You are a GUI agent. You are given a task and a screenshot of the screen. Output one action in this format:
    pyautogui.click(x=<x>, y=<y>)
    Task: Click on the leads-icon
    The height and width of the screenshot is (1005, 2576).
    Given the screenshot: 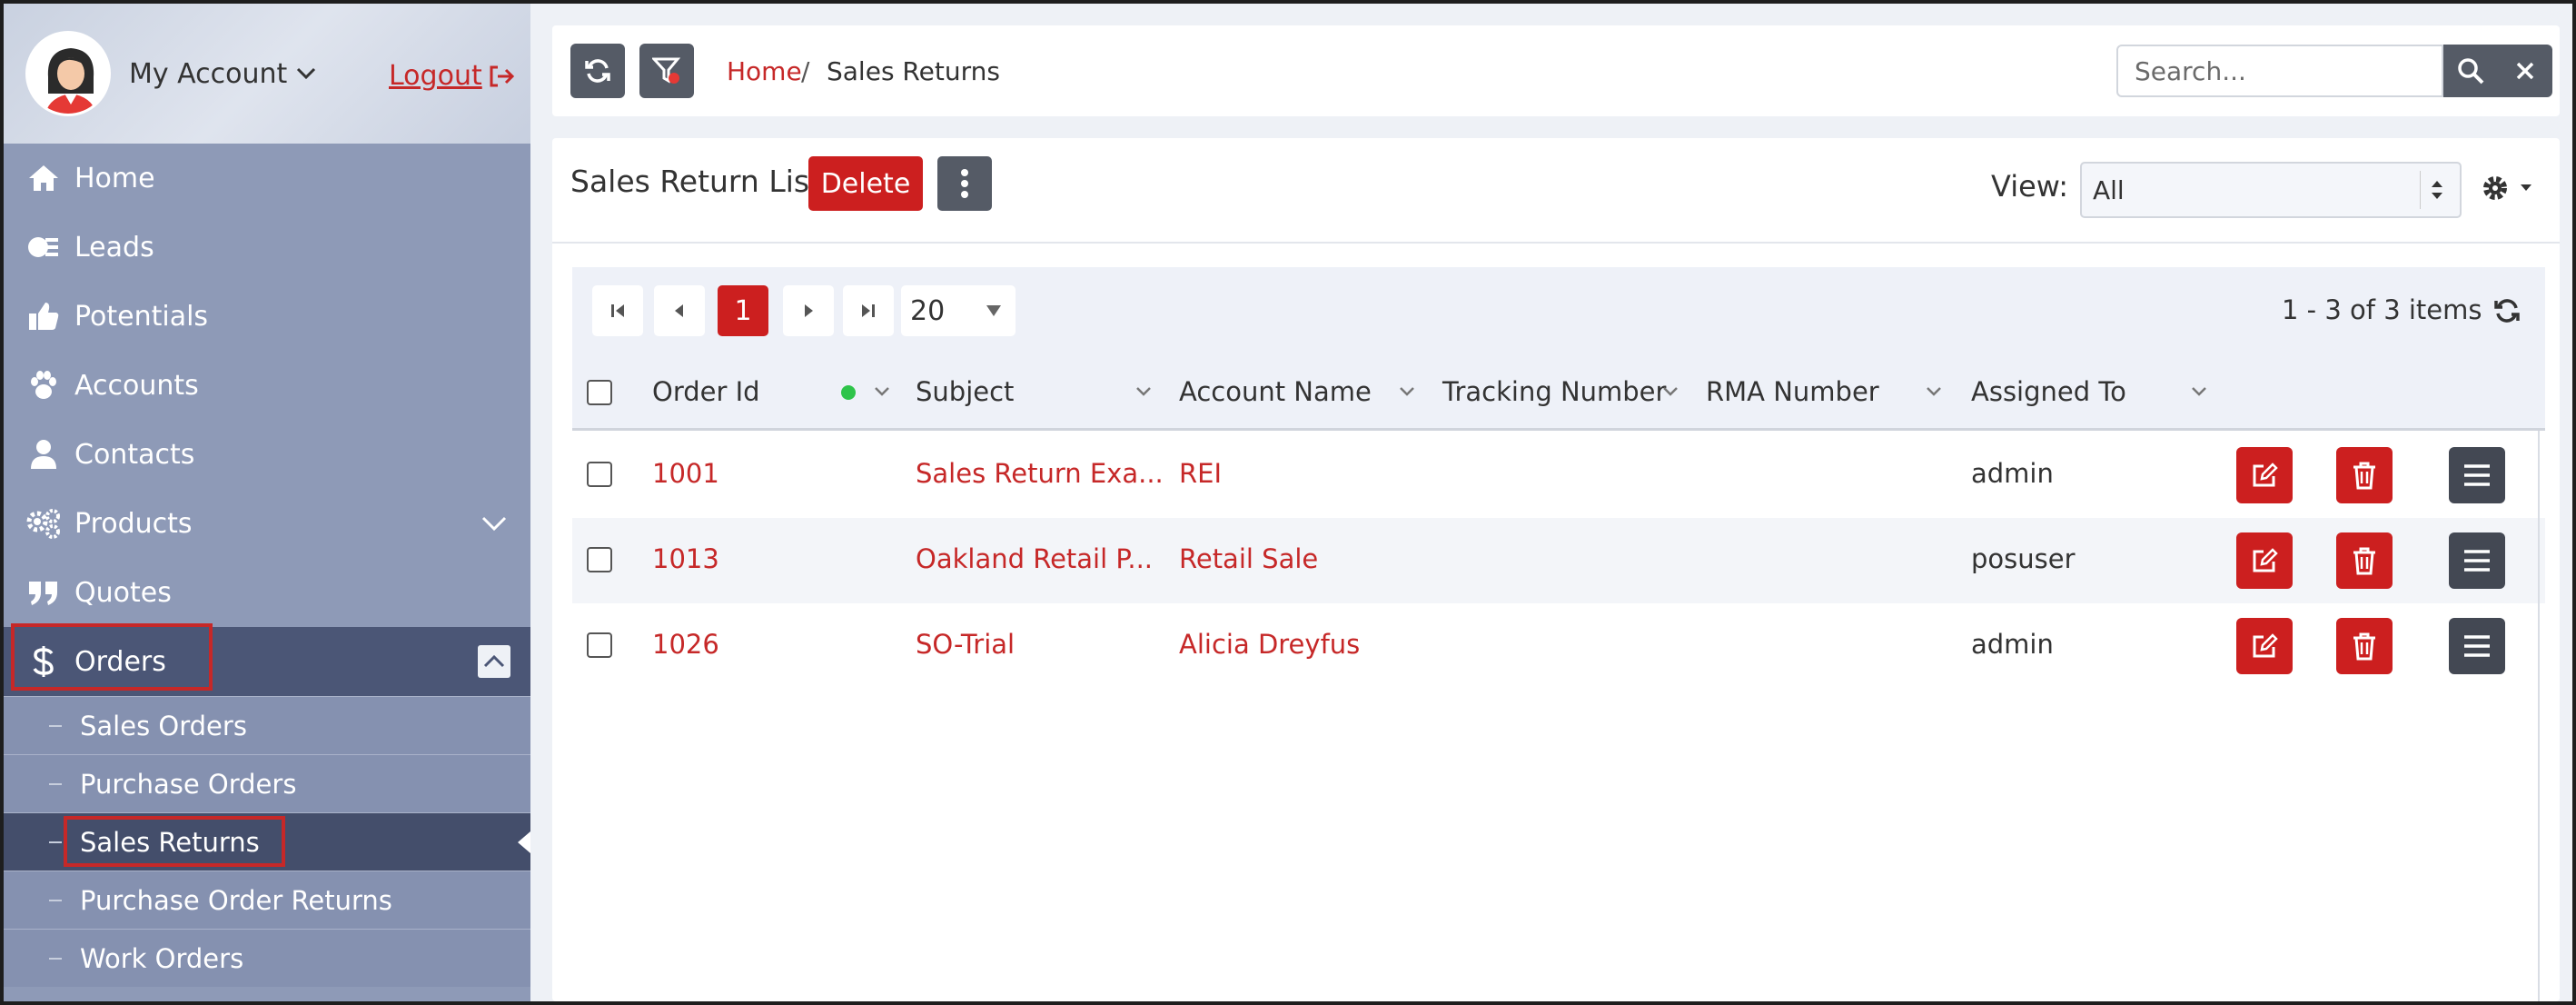 What is the action you would take?
    pyautogui.click(x=43, y=247)
    